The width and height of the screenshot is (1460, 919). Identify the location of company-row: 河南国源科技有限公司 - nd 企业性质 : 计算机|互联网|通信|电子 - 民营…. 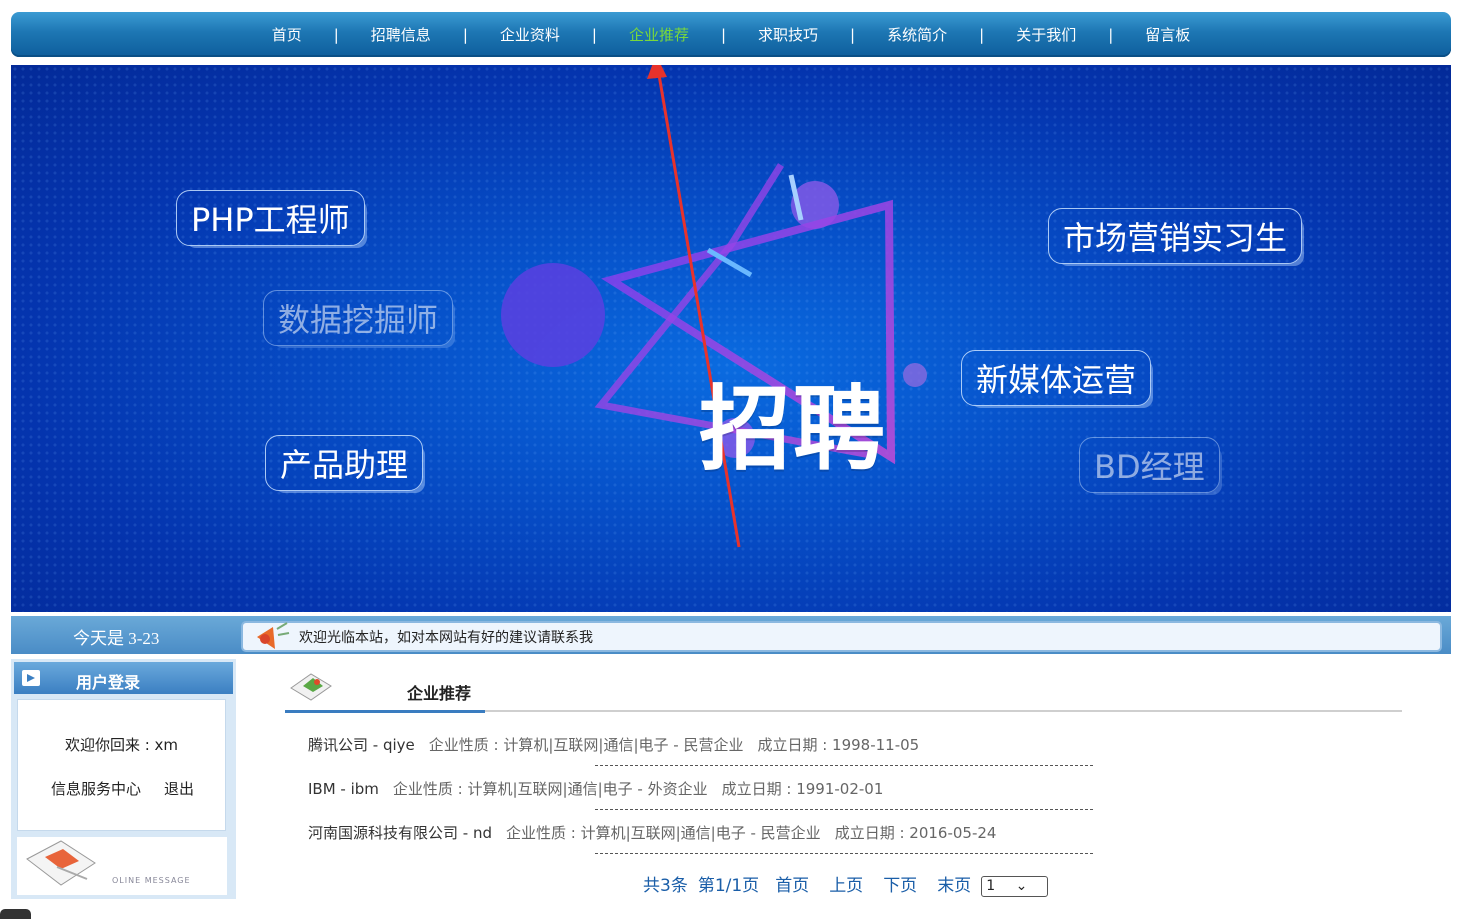
(652, 832).